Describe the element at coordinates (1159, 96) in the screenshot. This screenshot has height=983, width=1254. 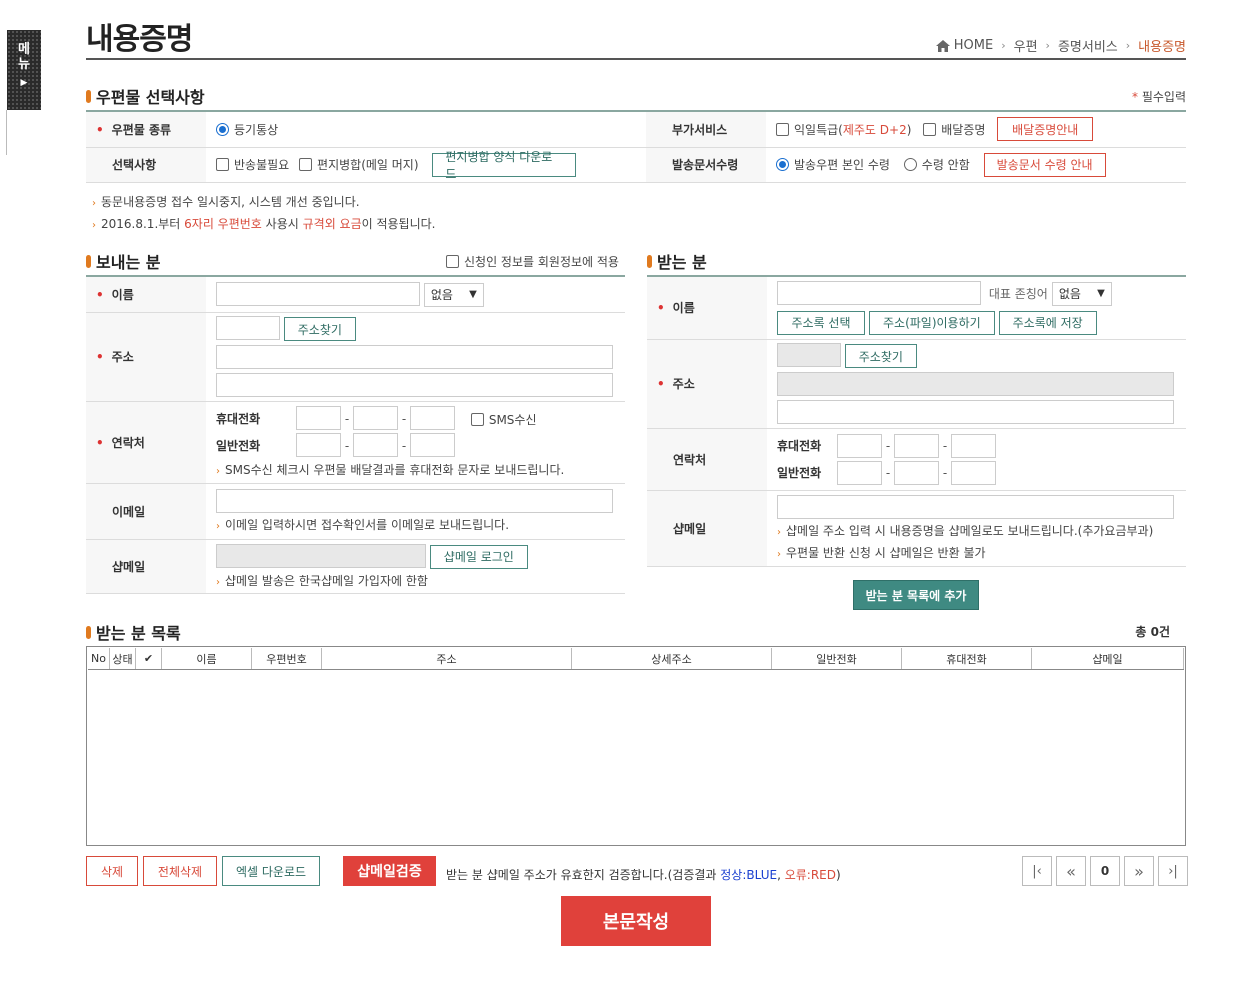
I see `required-note: * 필수입력` at that location.